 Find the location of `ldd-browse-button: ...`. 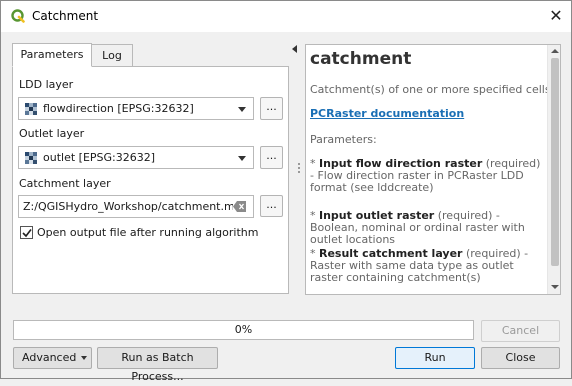

ldd-browse-button: ... is located at coordinates (271, 108).